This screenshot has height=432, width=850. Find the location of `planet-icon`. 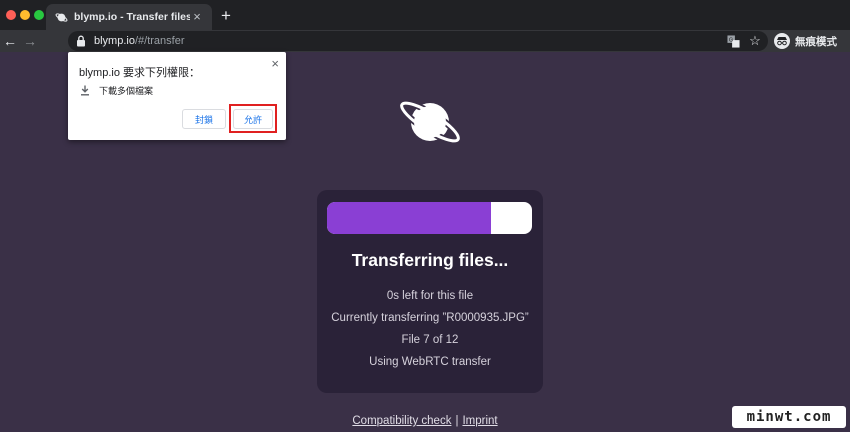

planet-icon is located at coordinates (61, 17).